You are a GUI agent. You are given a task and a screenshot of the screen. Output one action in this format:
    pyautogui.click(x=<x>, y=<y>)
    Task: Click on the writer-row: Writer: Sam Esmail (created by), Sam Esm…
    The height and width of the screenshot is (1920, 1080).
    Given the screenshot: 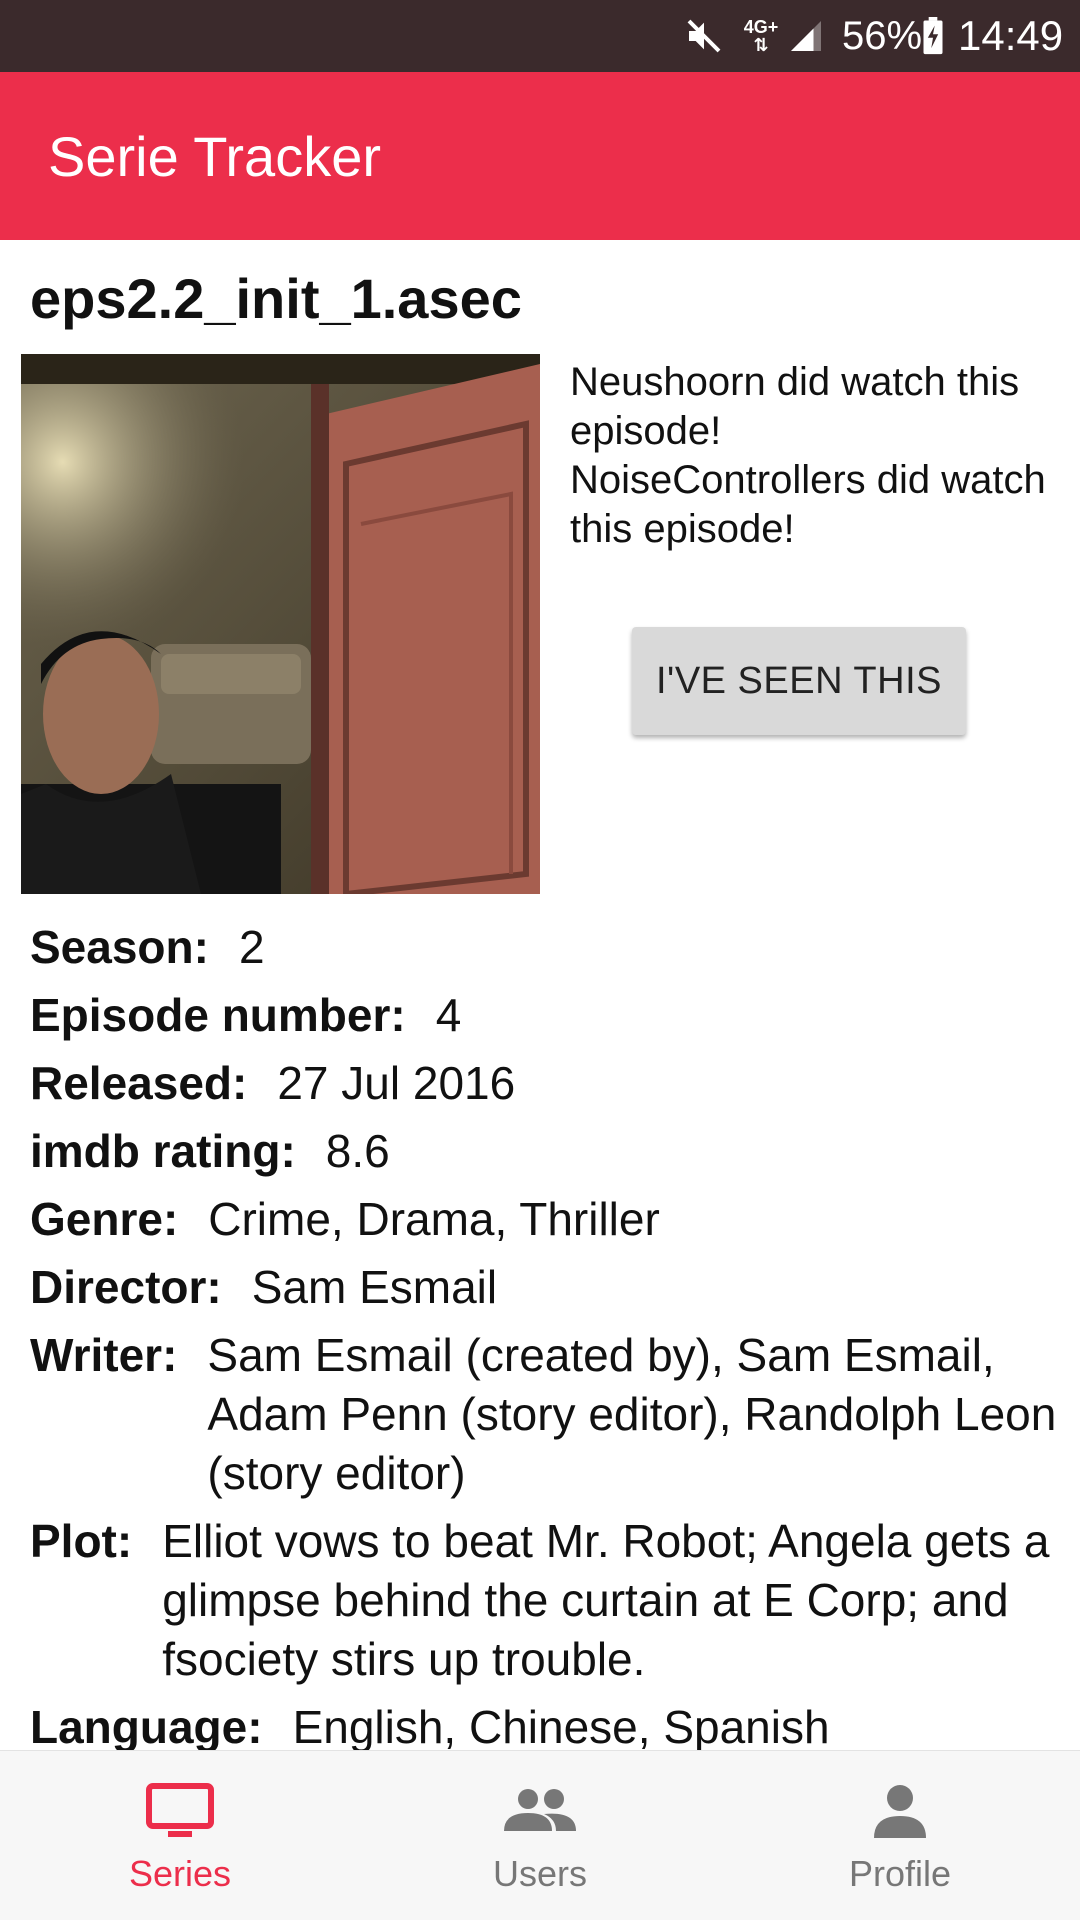 What is the action you would take?
    pyautogui.click(x=545, y=1414)
    